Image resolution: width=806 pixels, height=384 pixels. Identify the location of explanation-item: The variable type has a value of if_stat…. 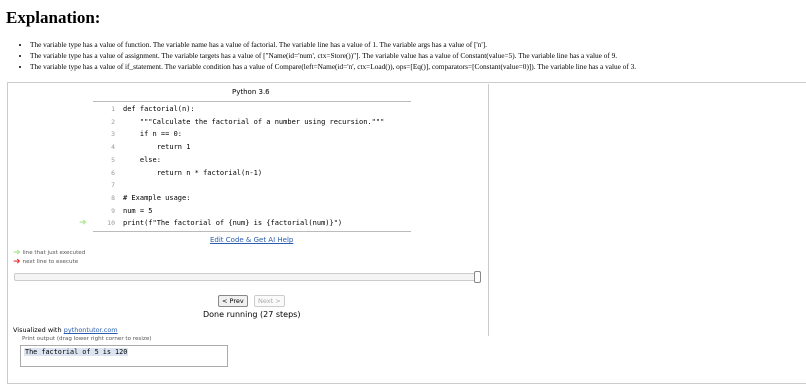
(418, 66).